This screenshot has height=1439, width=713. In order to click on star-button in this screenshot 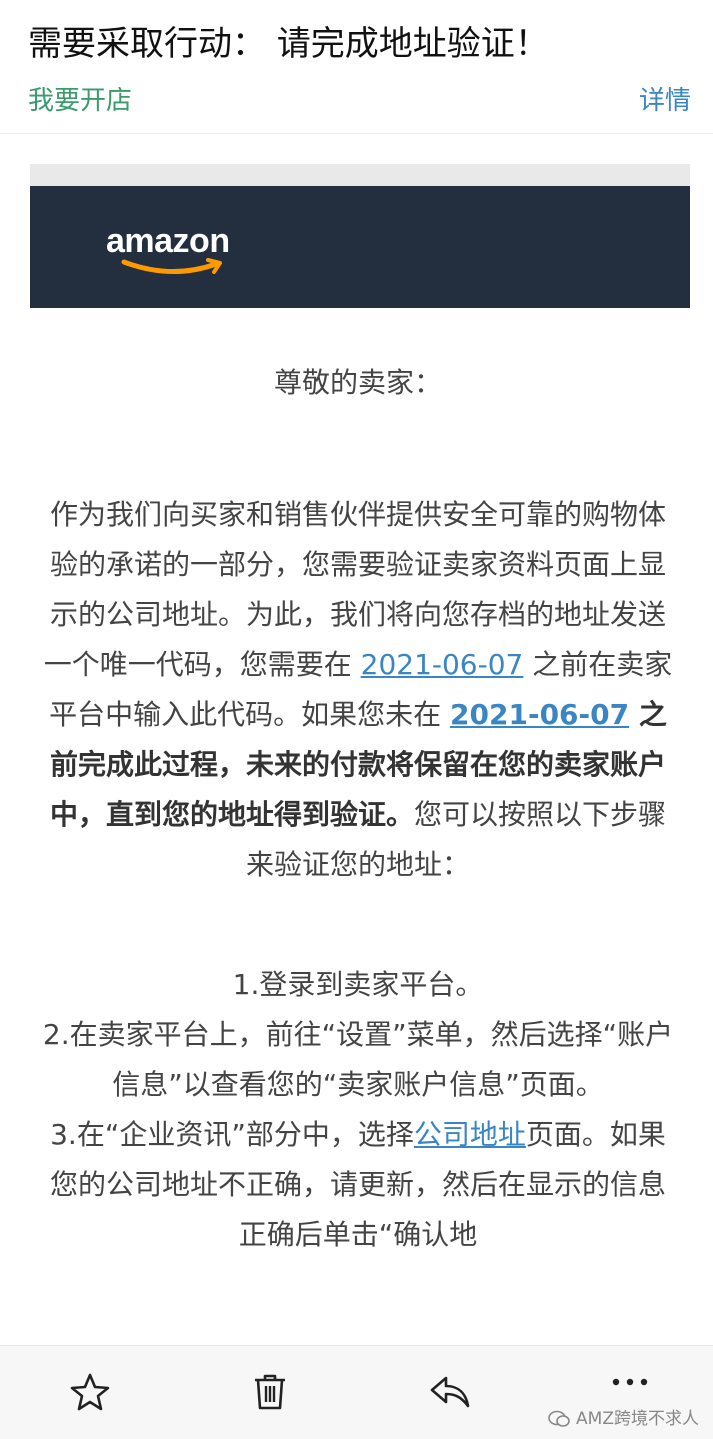, I will do `click(90, 1392)`.